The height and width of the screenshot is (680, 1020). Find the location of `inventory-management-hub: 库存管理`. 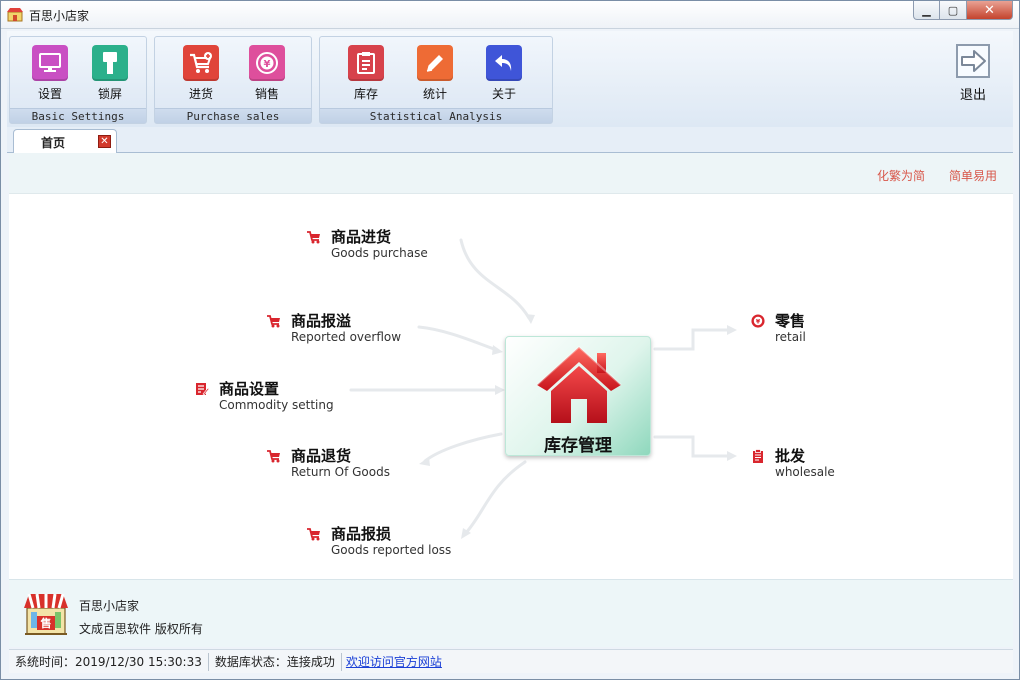

inventory-management-hub: 库存管理 is located at coordinates (578, 396).